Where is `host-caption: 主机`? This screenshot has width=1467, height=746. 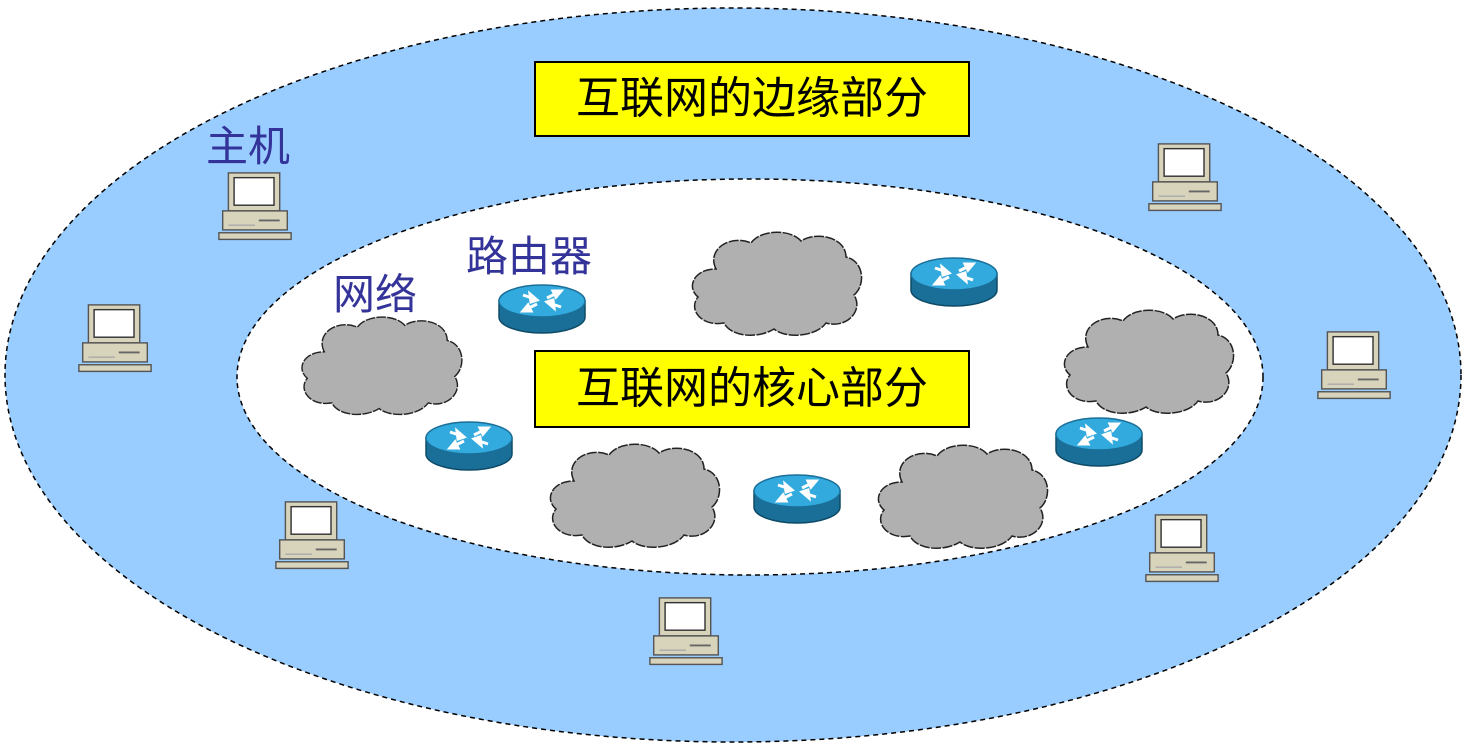 host-caption: 主机 is located at coordinates (248, 146).